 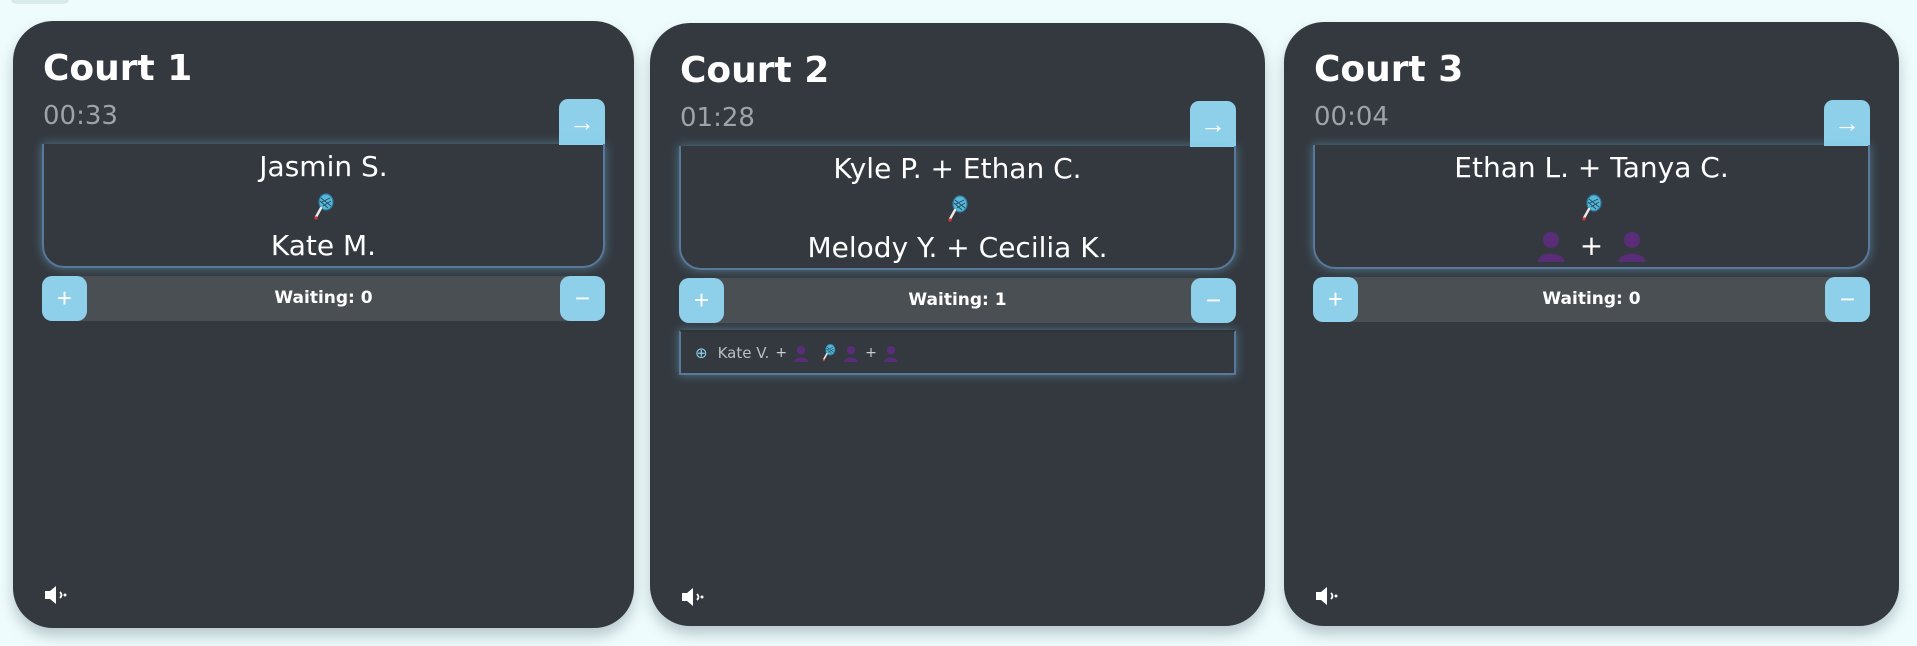 I want to click on current-match: Jasmin S. Kate M., so click(x=323, y=206).